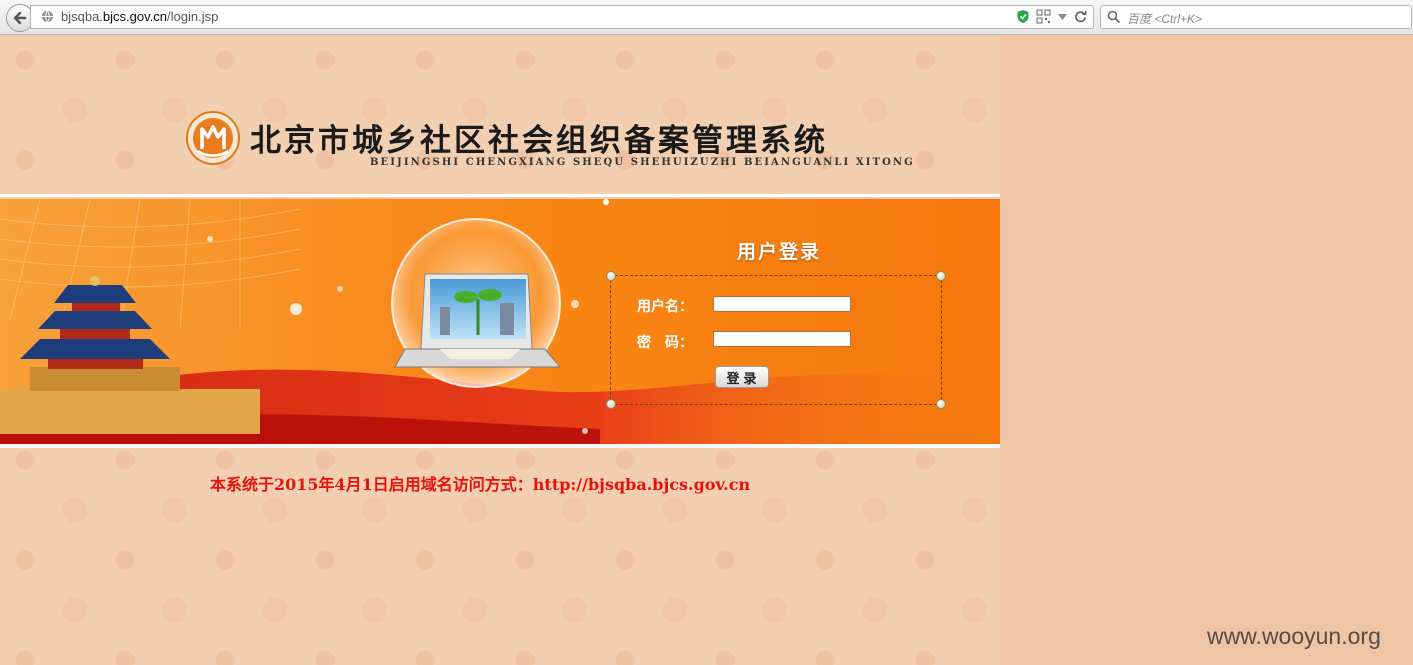 Image resolution: width=1413 pixels, height=665 pixels. Describe the element at coordinates (665, 307) in the screenshot. I see `username-label: 用户名：` at that location.